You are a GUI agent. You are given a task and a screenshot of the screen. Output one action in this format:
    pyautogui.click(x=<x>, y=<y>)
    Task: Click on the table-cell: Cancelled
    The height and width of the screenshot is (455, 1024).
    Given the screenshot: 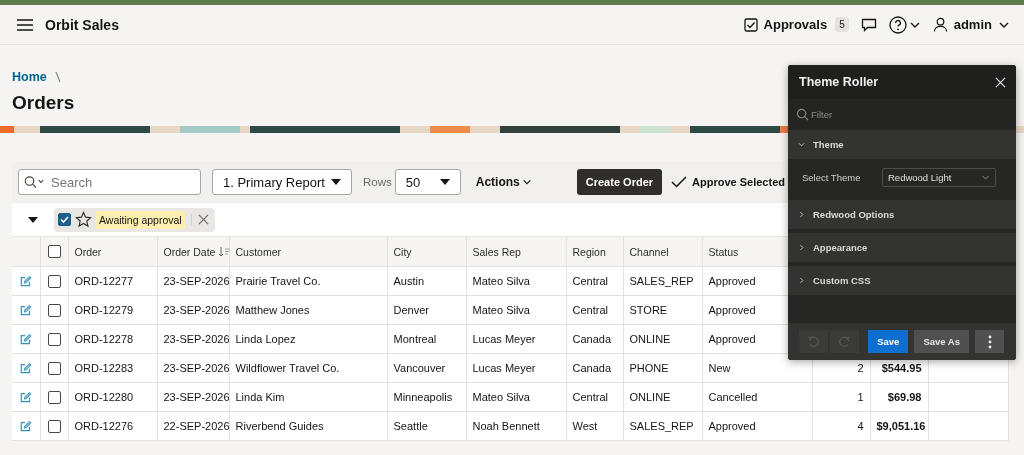 What is the action you would take?
    pyautogui.click(x=757, y=397)
    